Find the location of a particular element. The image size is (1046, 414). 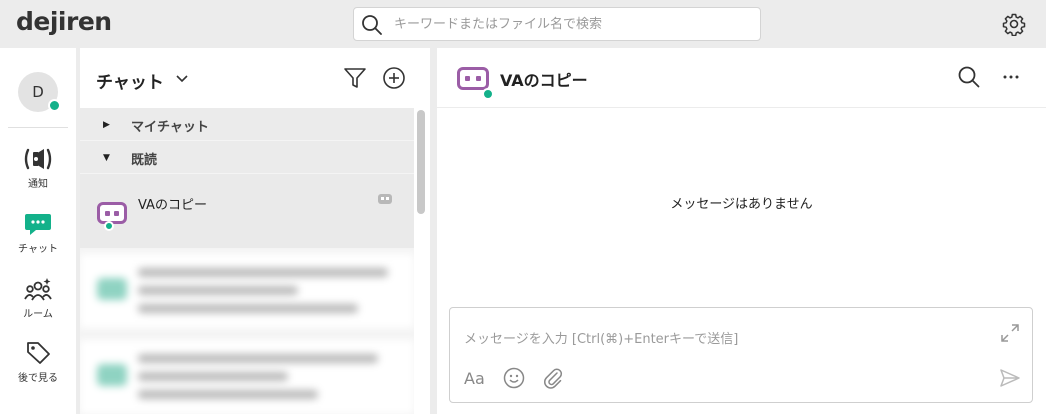

chat-list-header: チャット is located at coordinates (255, 78).